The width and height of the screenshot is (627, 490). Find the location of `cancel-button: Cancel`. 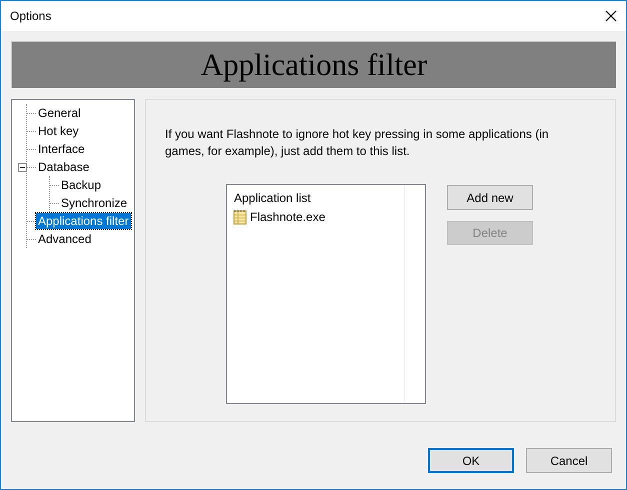

cancel-button: Cancel is located at coordinates (569, 460).